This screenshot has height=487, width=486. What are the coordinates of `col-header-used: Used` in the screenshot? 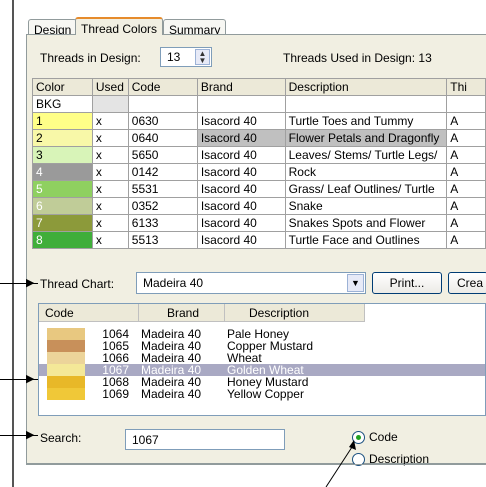 It's located at (110, 87).